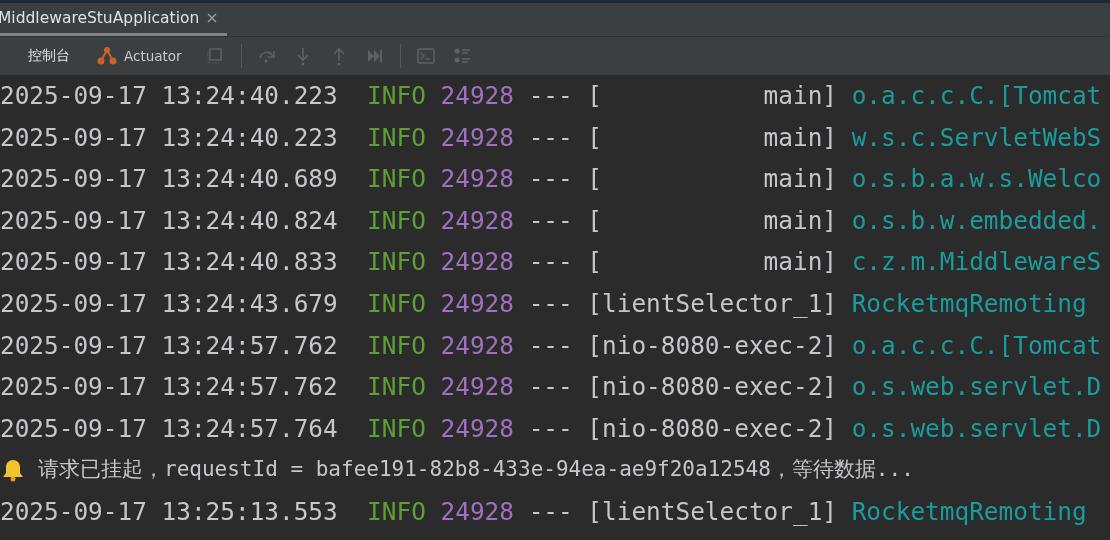 This screenshot has height=540, width=1110. Describe the element at coordinates (169, 428) in the screenshot. I see `log-timestamp: 2025-09-17 13:24:57.764` at that location.